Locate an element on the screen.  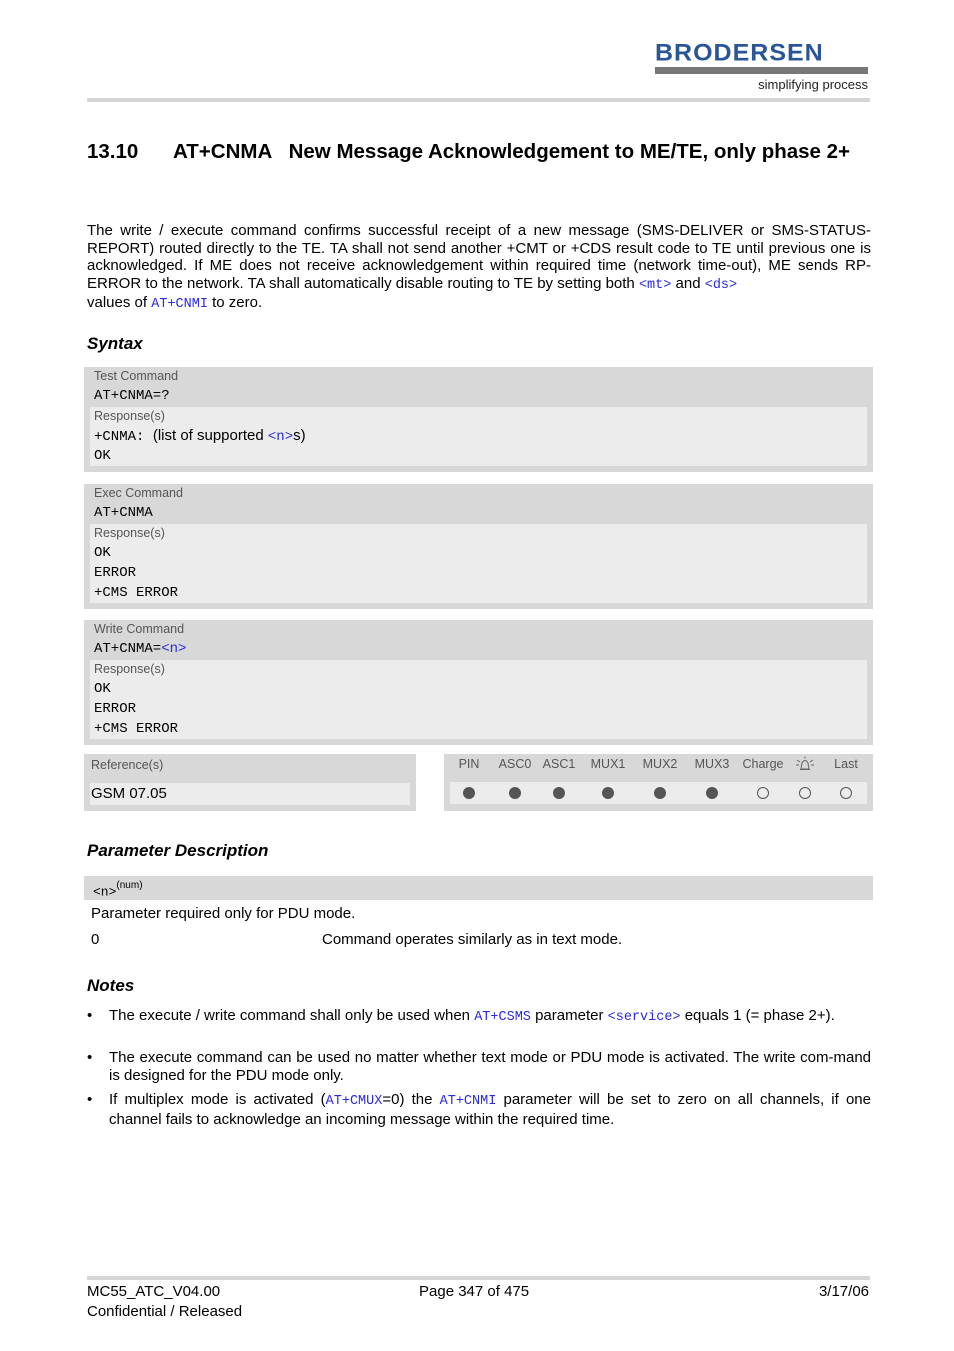
logo-wordmark: BRODERSEN is located at coordinates (739, 53).